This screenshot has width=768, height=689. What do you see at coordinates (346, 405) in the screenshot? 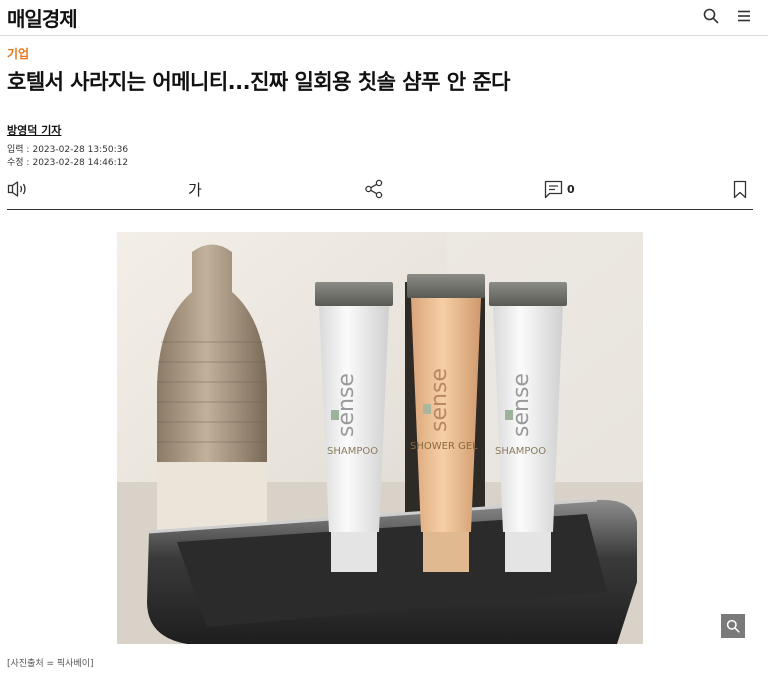
I see `tube-brand-1: sense` at bounding box center [346, 405].